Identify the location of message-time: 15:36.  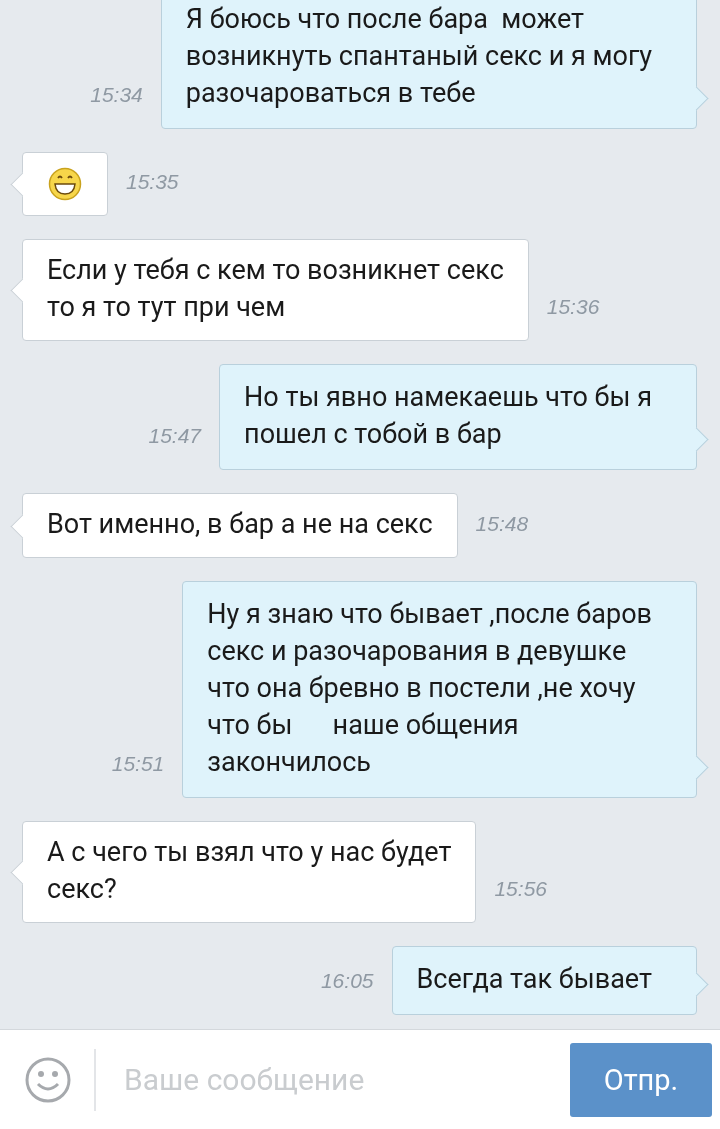
(573, 307).